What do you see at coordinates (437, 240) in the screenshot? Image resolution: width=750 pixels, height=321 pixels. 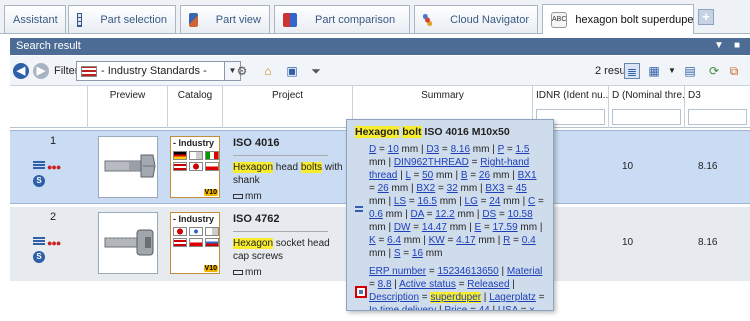 I see `param-key: KW` at bounding box center [437, 240].